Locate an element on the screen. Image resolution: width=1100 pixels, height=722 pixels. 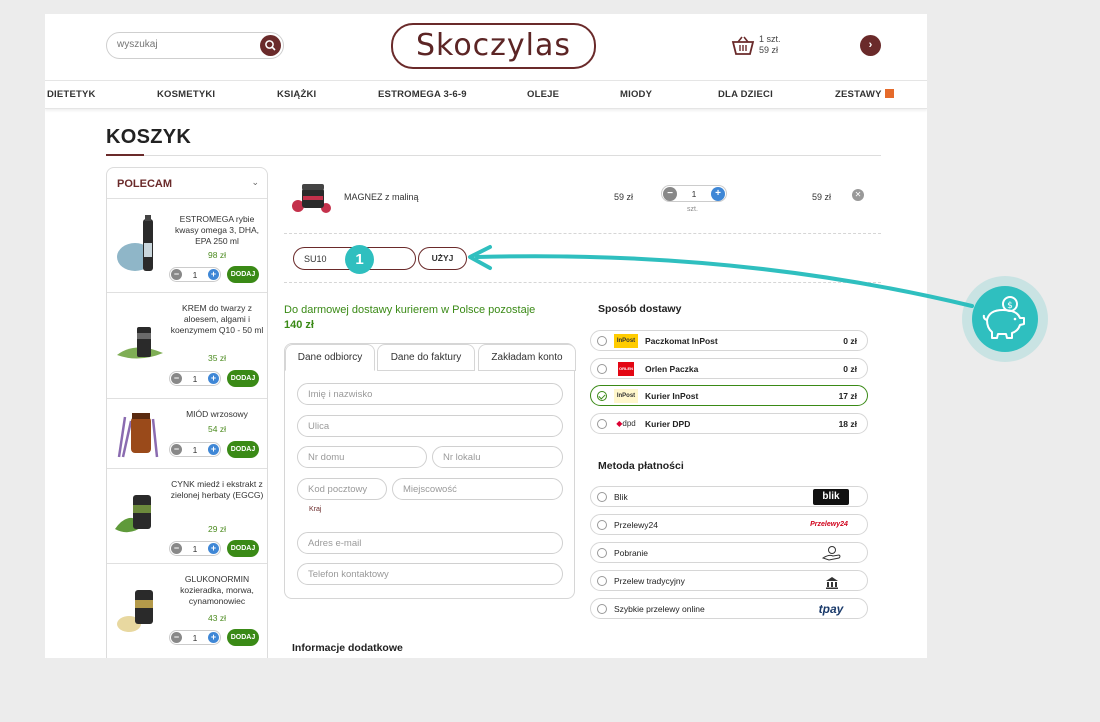
piggy-bank-badge: $ is located at coordinates (1005, 319).